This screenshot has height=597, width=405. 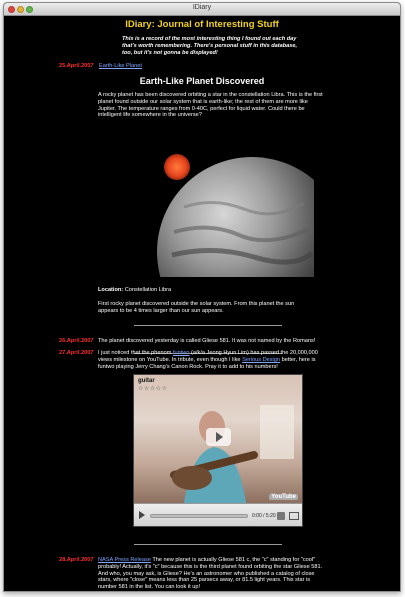 What do you see at coordinates (283, 497) in the screenshot?
I see `youtube-logo: YouTube` at bounding box center [283, 497].